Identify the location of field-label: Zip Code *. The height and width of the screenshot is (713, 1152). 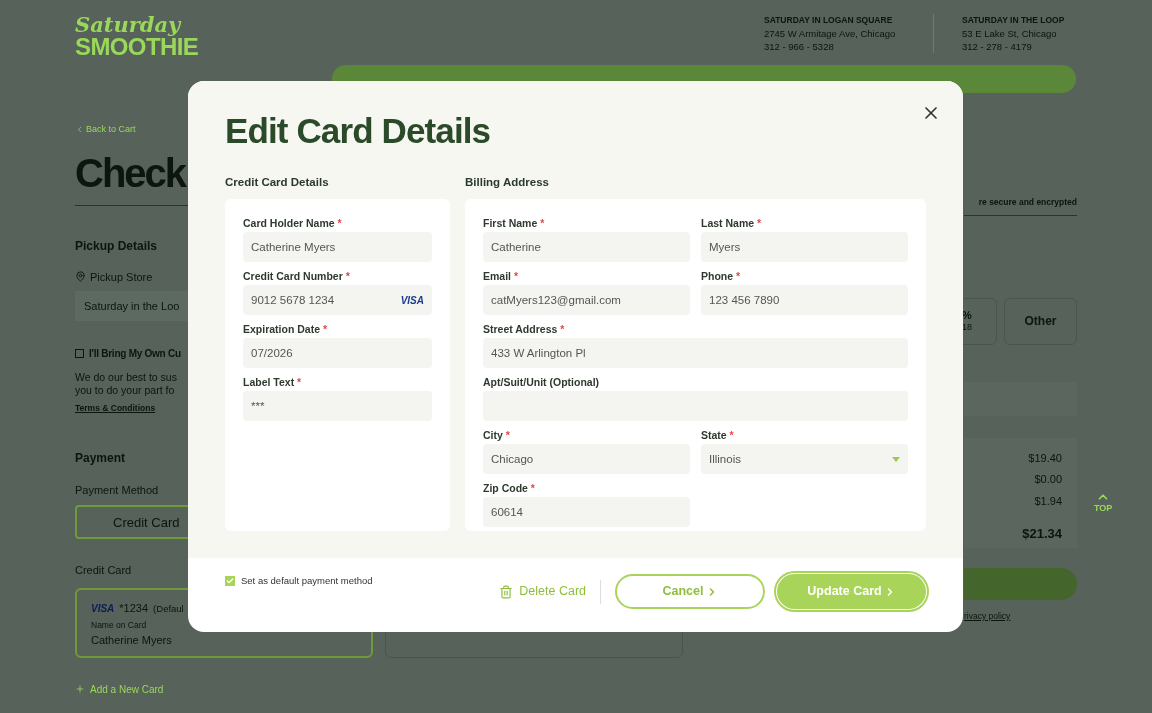
(509, 488).